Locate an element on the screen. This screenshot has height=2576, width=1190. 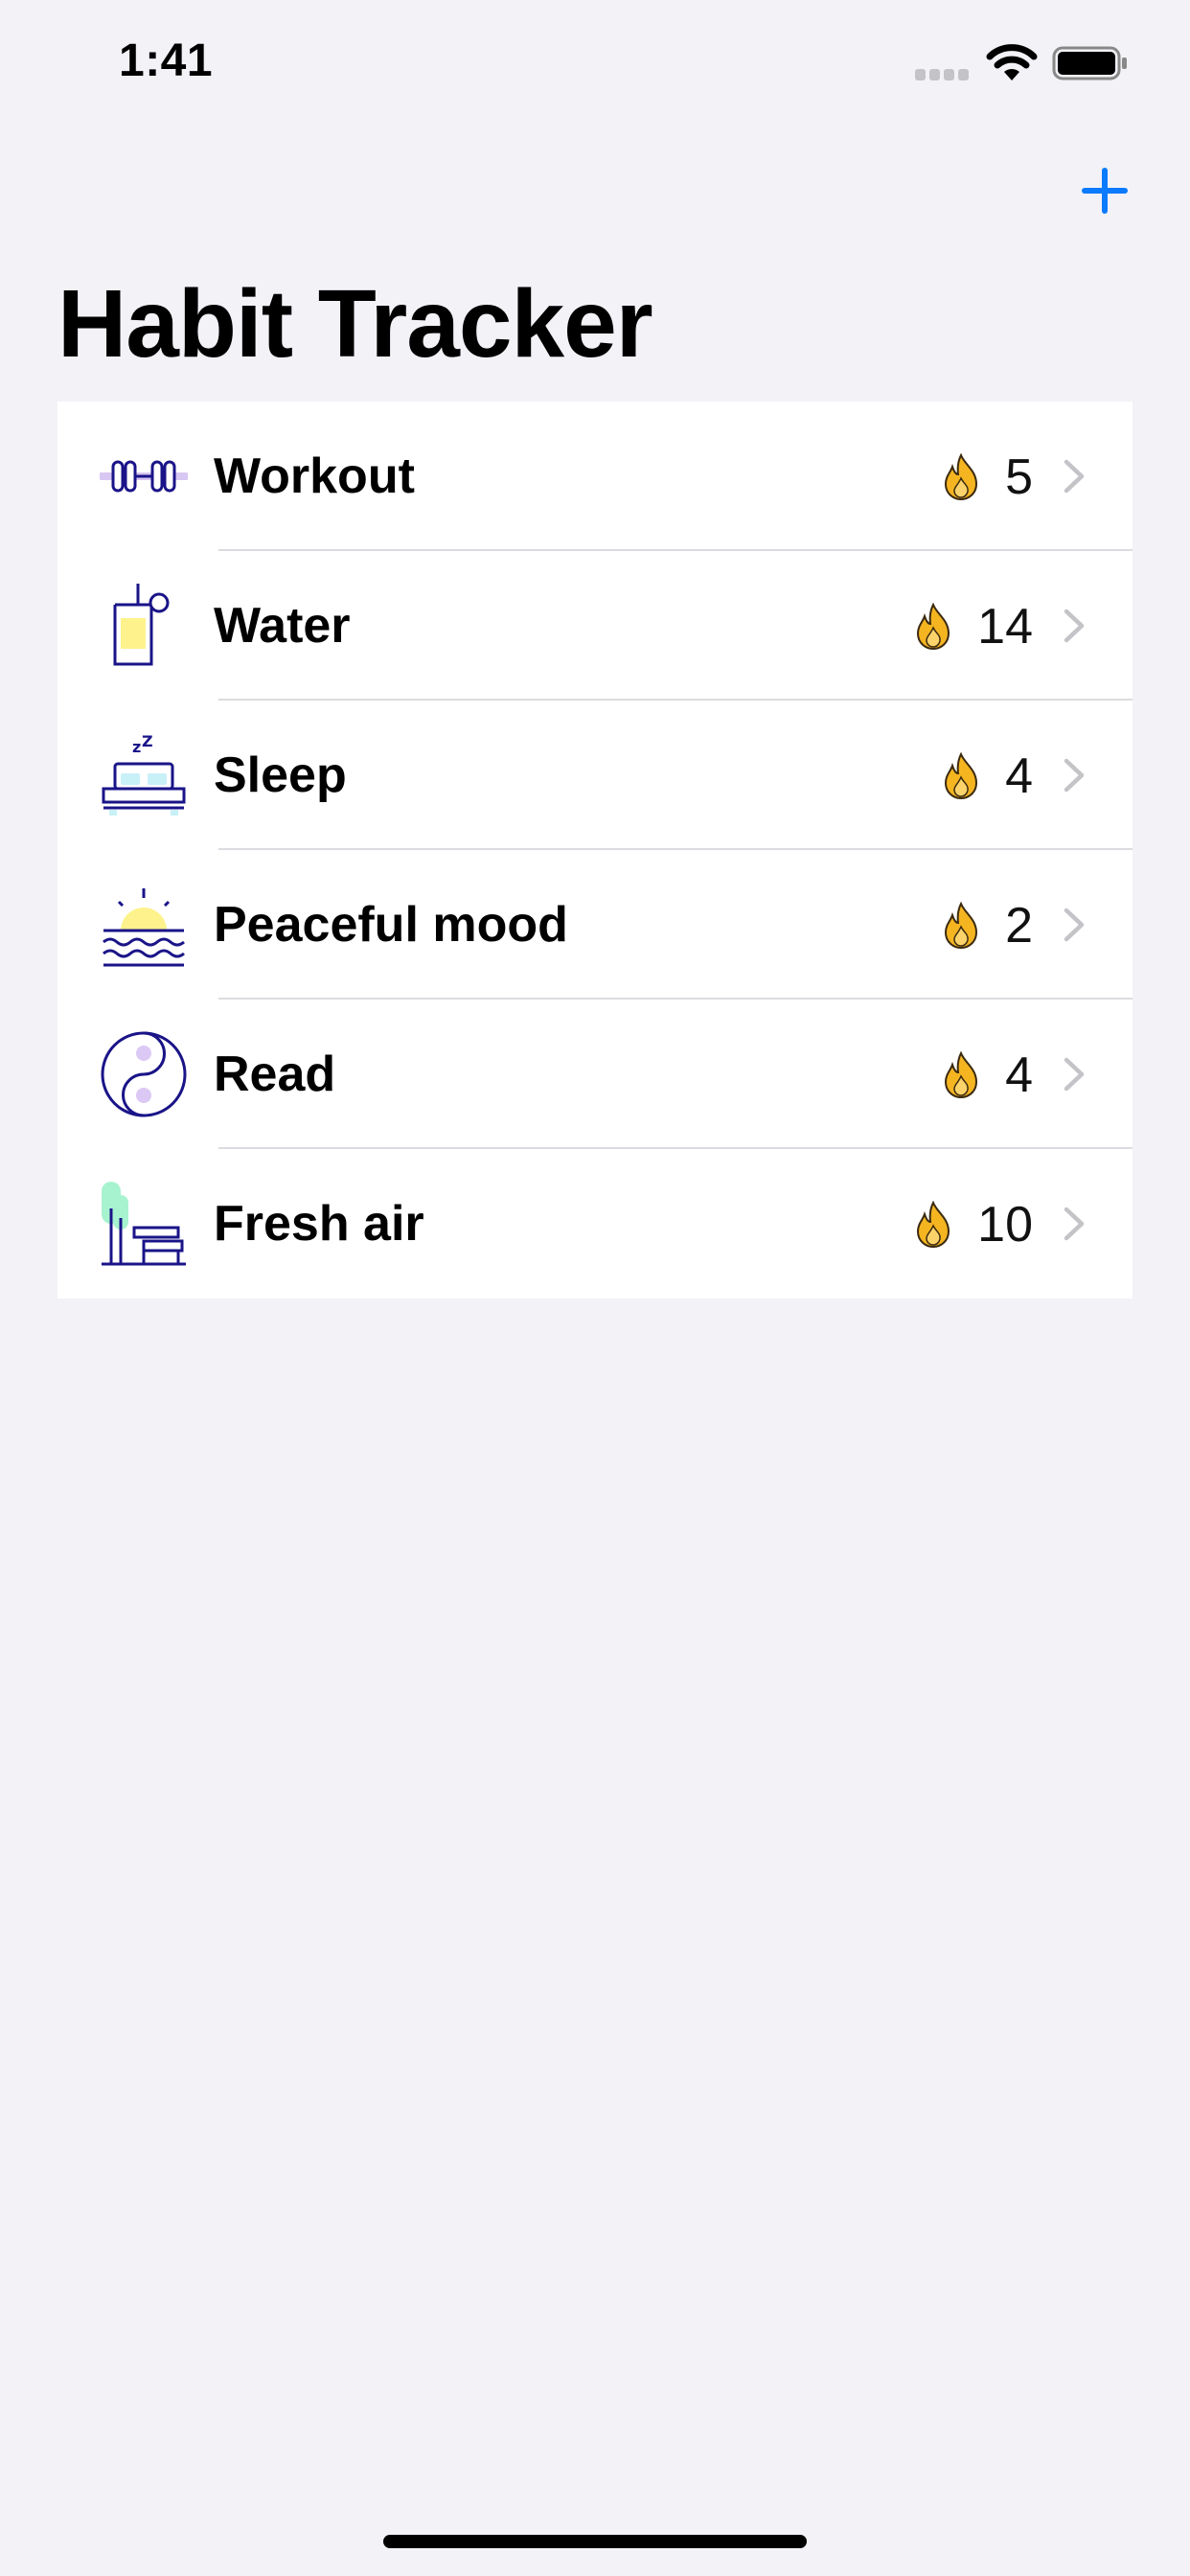
habit-name: Read is located at coordinates (275, 1074).